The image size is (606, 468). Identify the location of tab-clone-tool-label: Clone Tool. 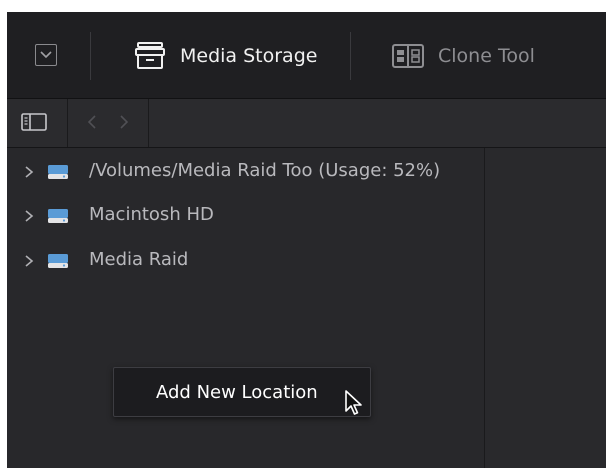
(486, 56).